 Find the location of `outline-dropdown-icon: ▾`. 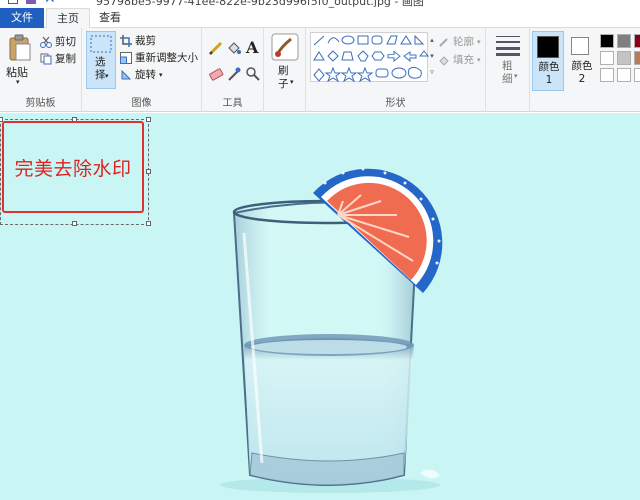

outline-dropdown-icon: ▾ is located at coordinates (479, 41).